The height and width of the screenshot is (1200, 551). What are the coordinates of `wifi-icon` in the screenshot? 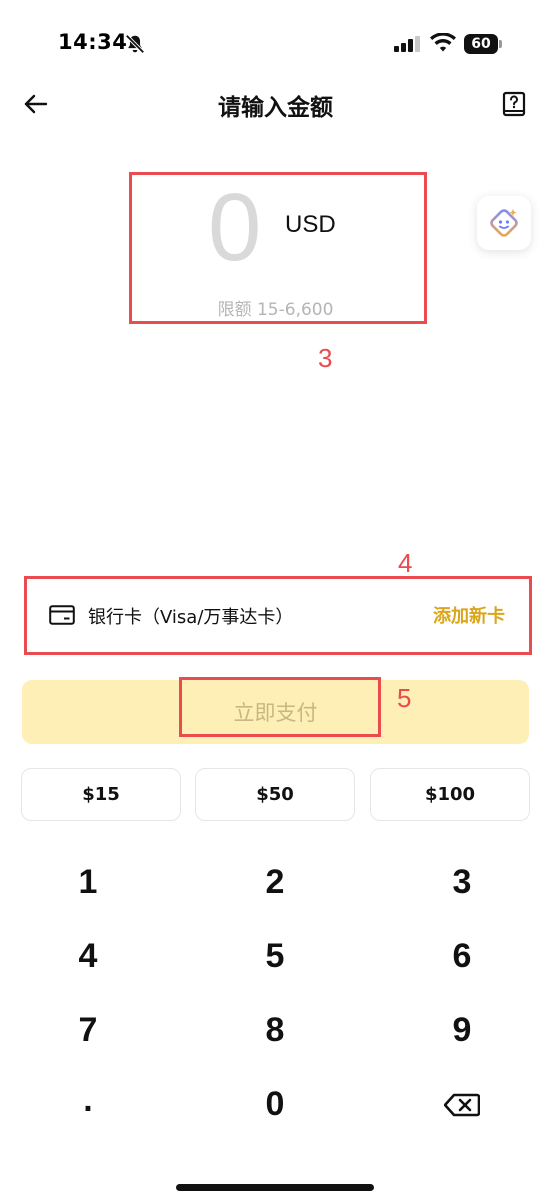 It's located at (443, 42).